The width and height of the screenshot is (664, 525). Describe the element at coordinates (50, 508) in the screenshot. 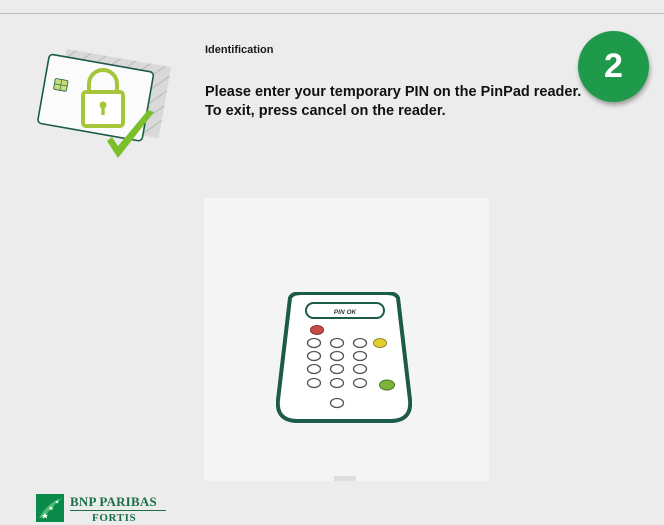

I see `bnp-stars-logo-icon` at that location.